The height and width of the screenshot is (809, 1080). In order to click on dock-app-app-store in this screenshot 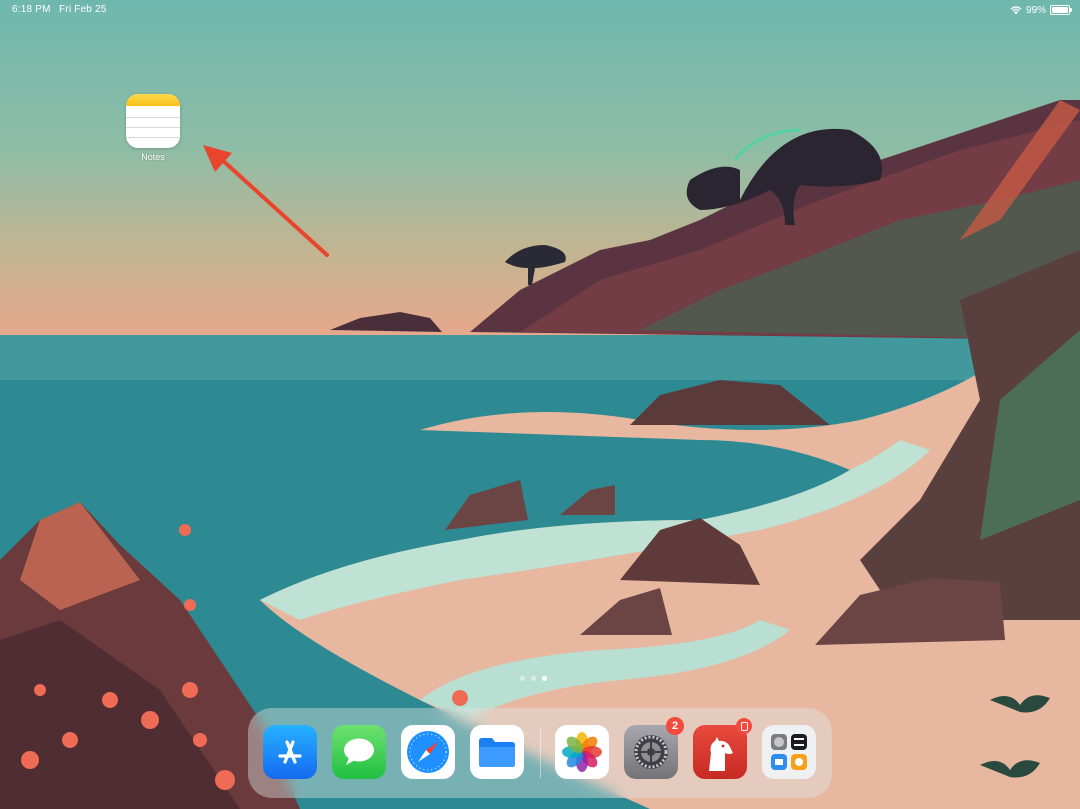, I will do `click(290, 752)`.